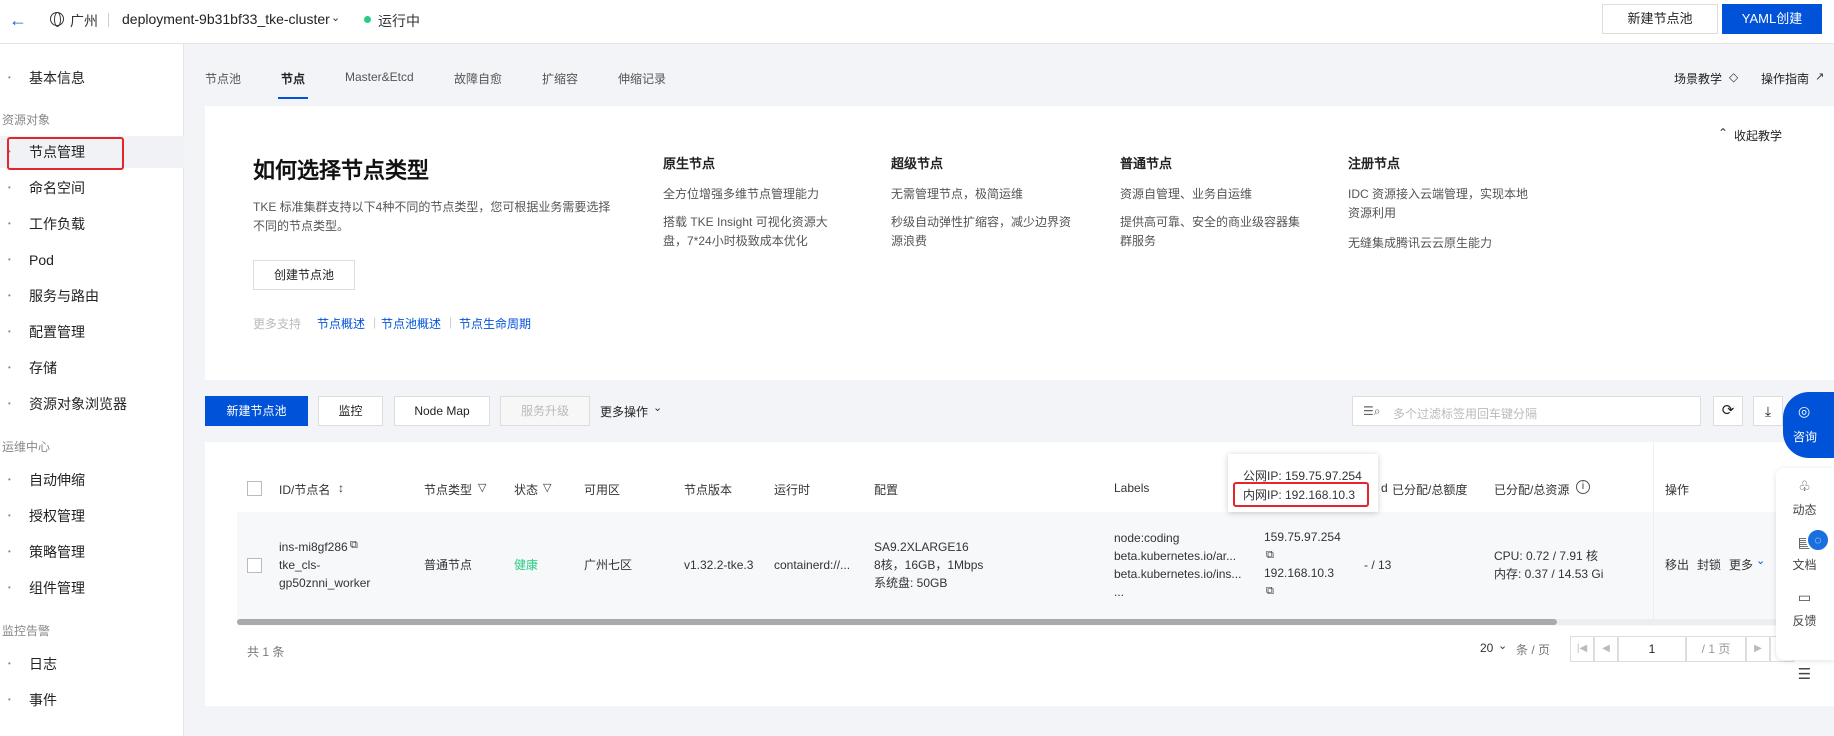 This screenshot has height=736, width=1834. What do you see at coordinates (689, 163) in the screenshot?
I see `col-native-title: 原生节点` at bounding box center [689, 163].